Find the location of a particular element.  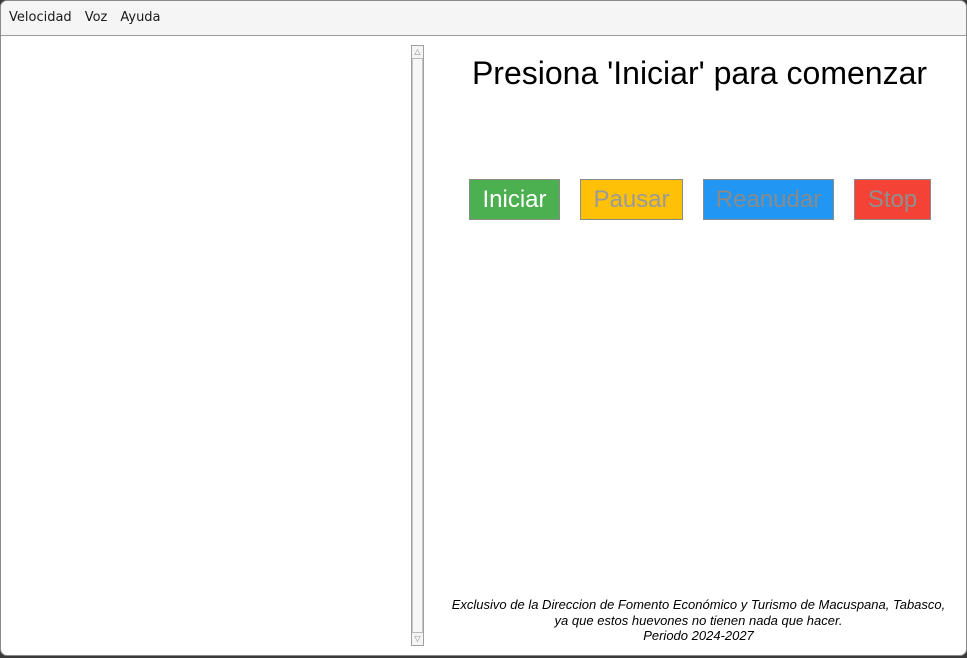

menu-ayuda: Ayuda is located at coordinates (140, 18).